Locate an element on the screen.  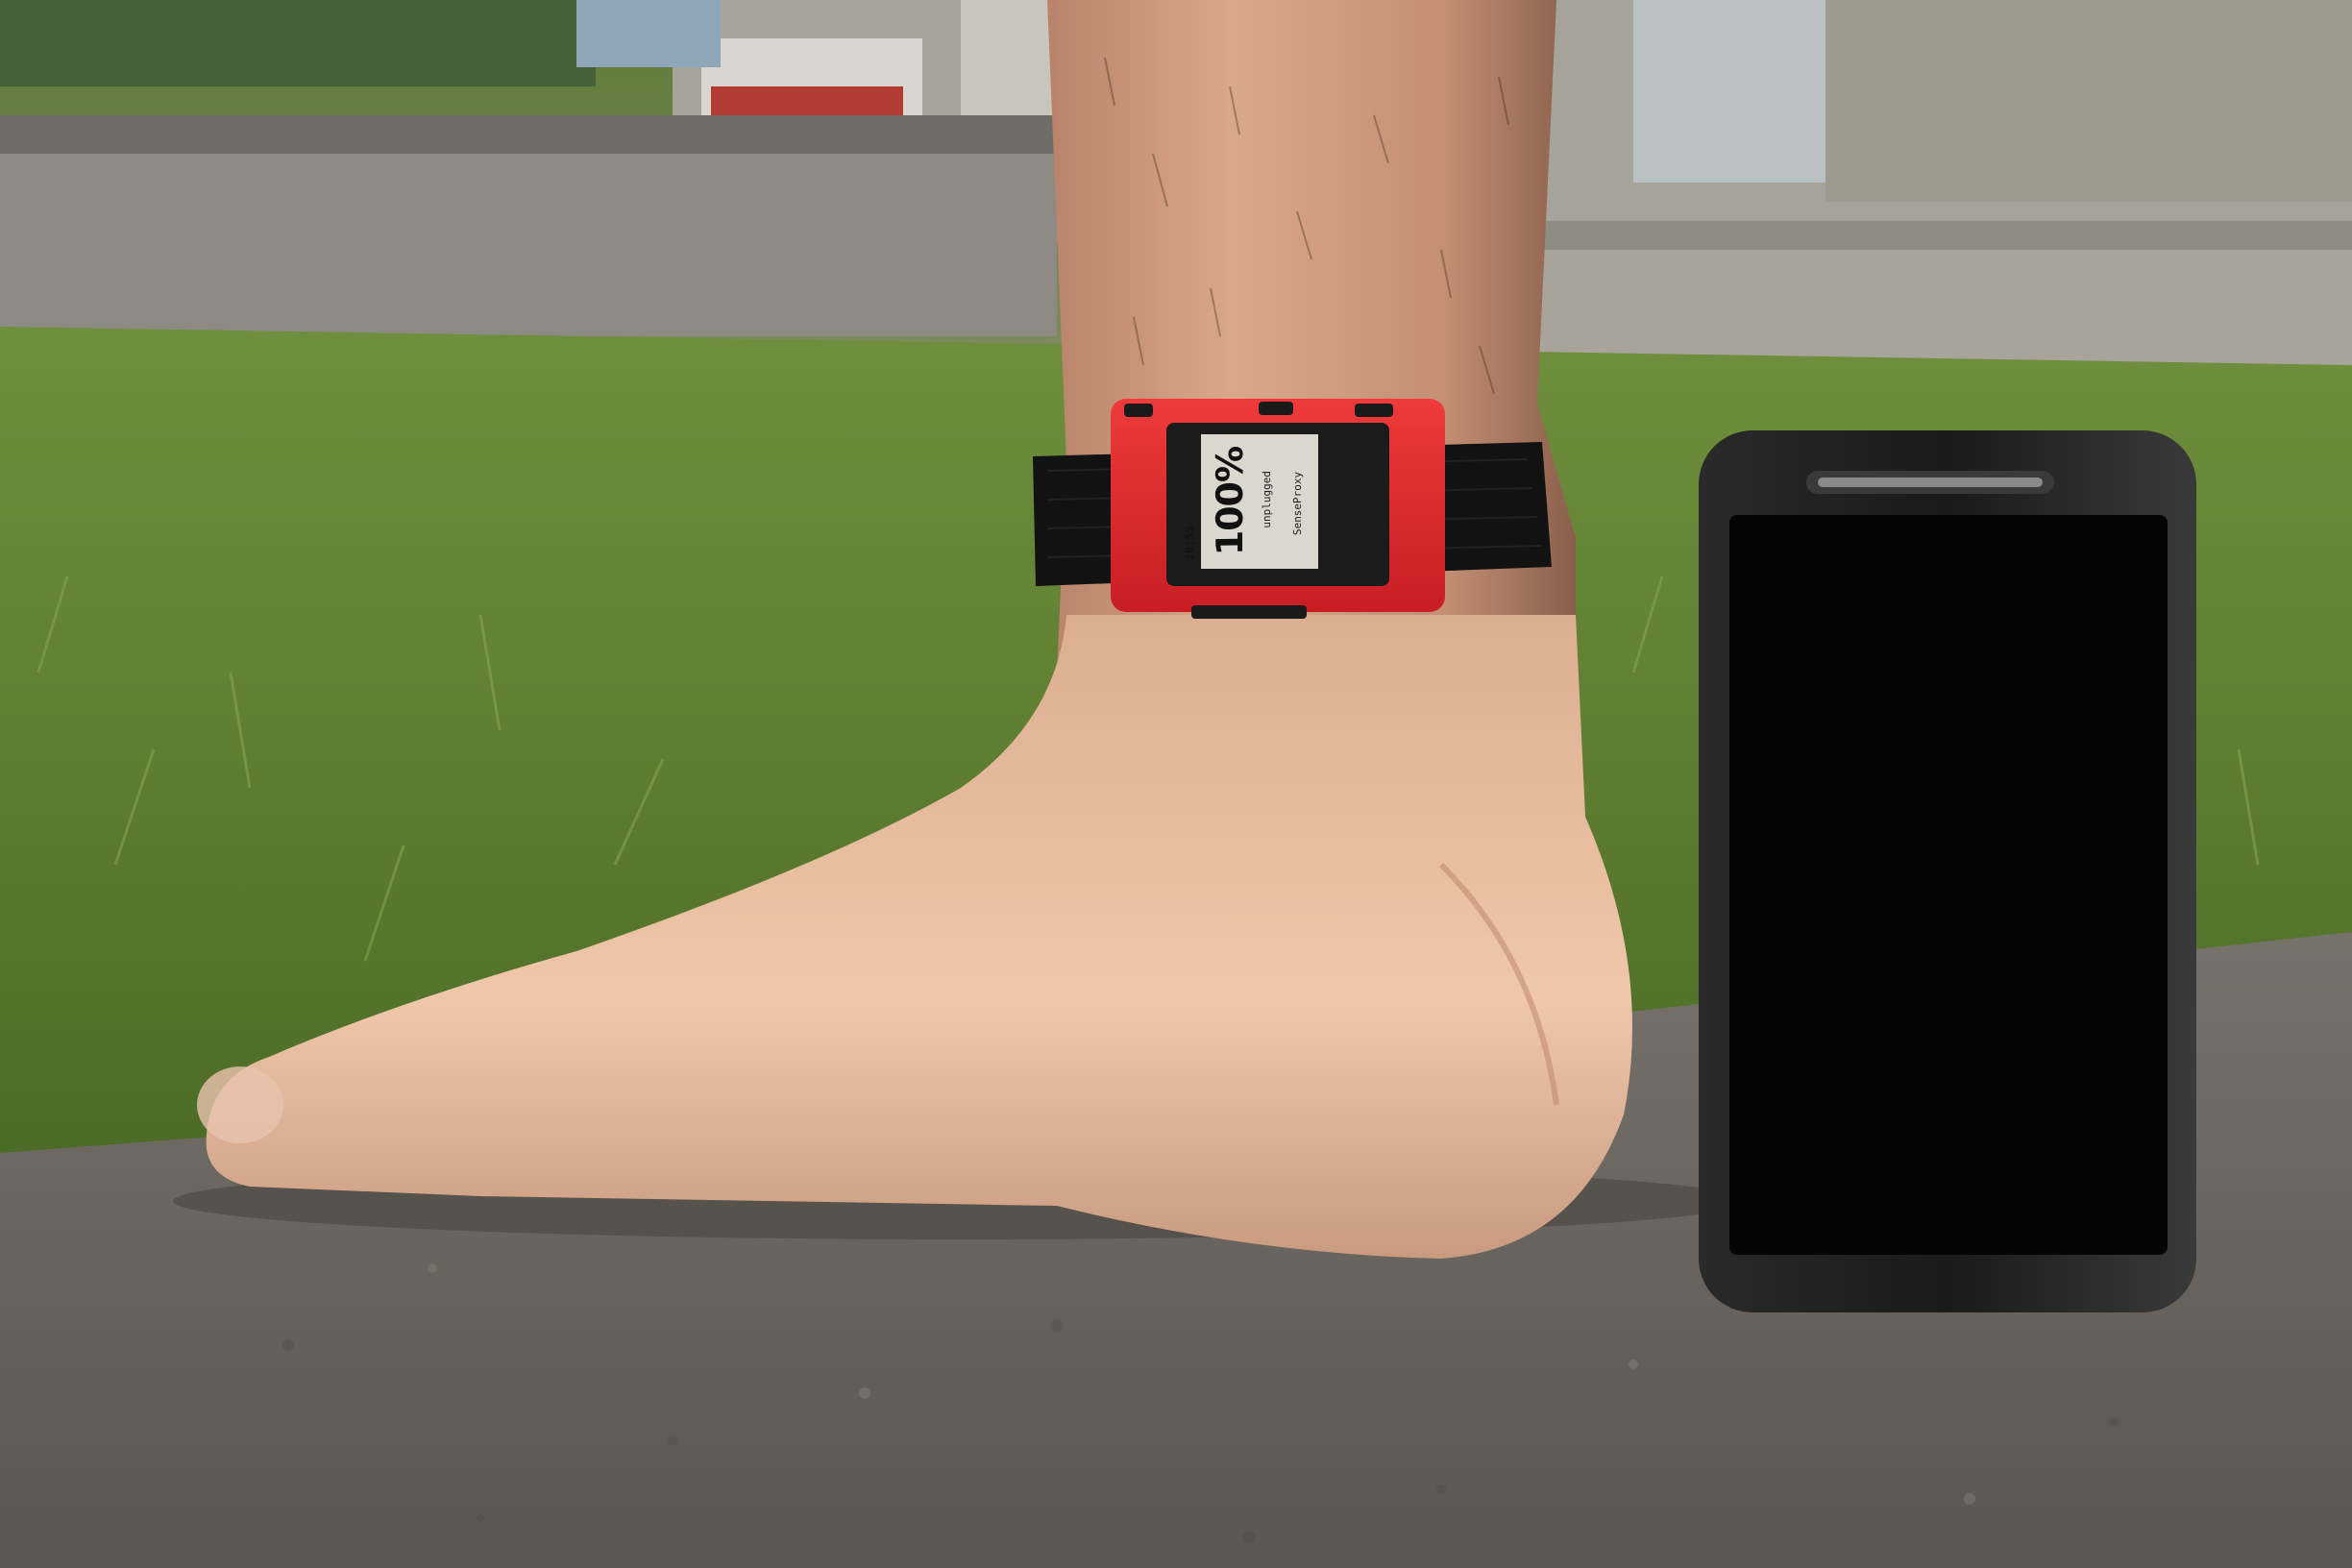
phone-illustration is located at coordinates (1948, 871).